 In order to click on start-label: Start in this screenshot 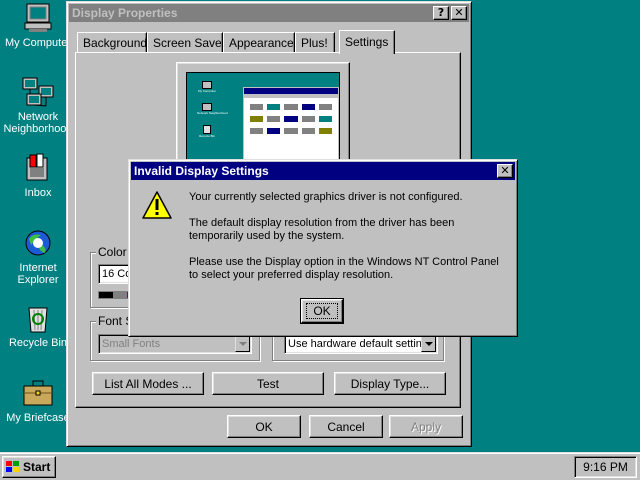, I will do `click(37, 467)`.